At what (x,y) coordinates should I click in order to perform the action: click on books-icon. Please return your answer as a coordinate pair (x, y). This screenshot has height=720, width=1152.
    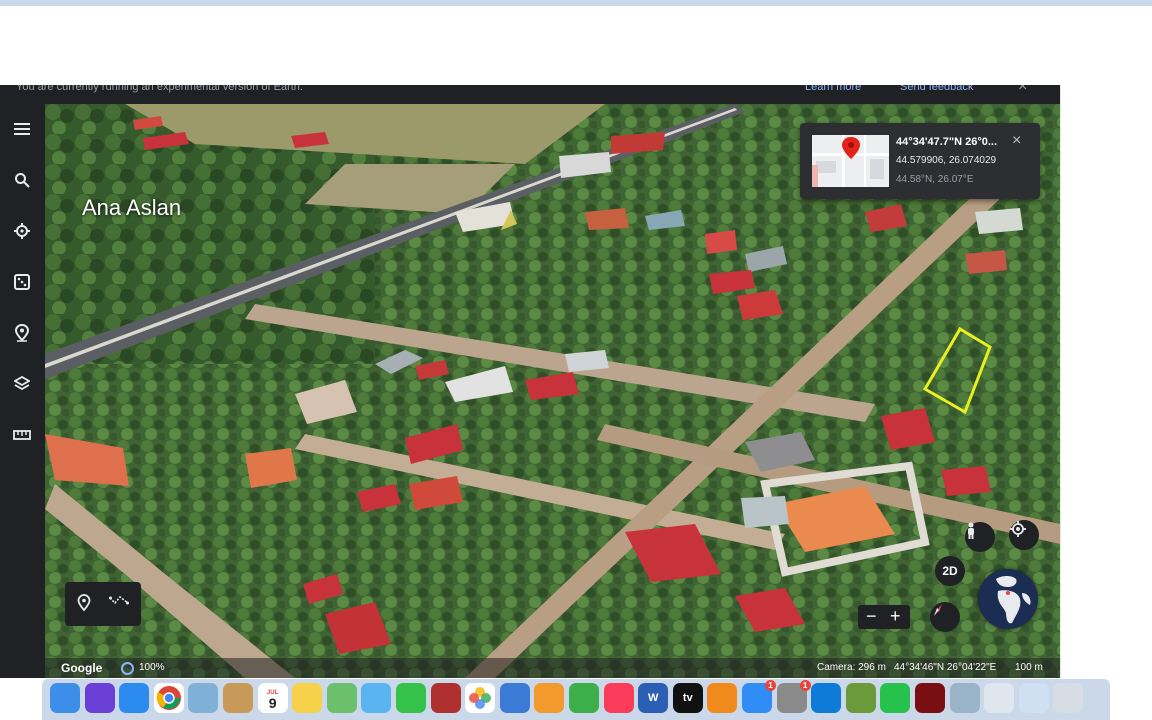
    Looking at the image, I should click on (722, 698).